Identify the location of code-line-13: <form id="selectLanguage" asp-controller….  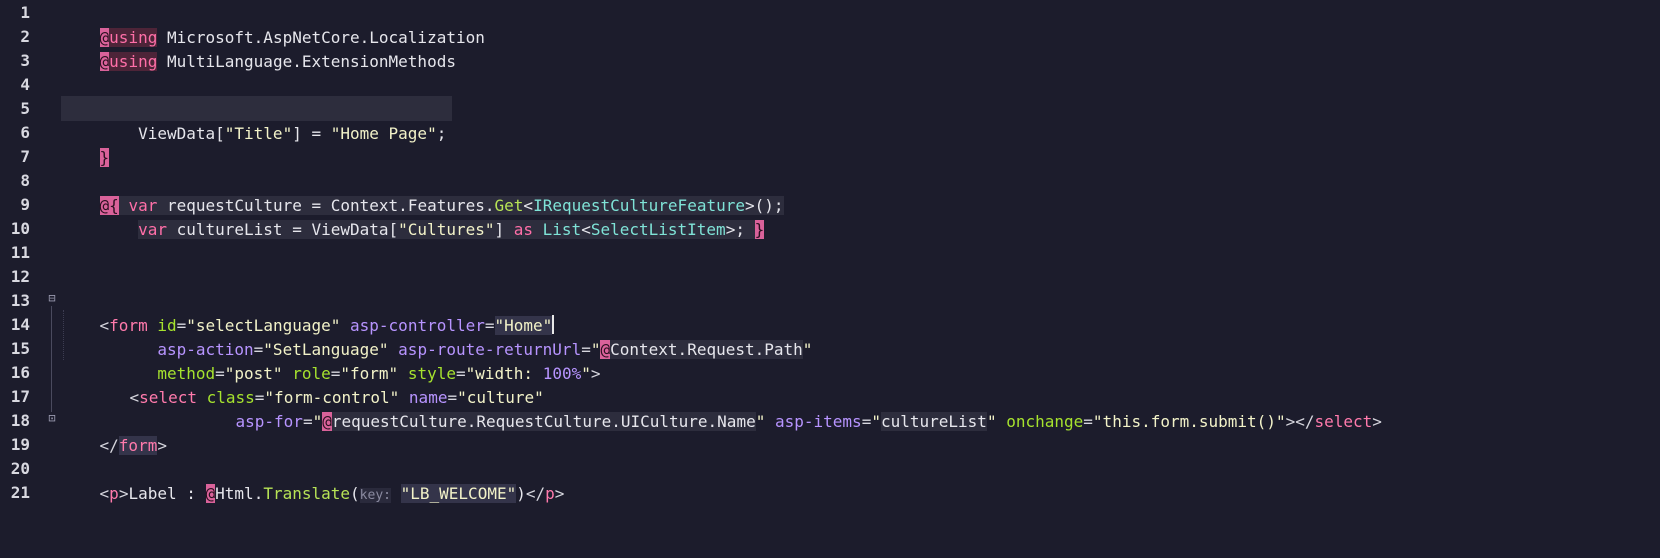
(308, 311).